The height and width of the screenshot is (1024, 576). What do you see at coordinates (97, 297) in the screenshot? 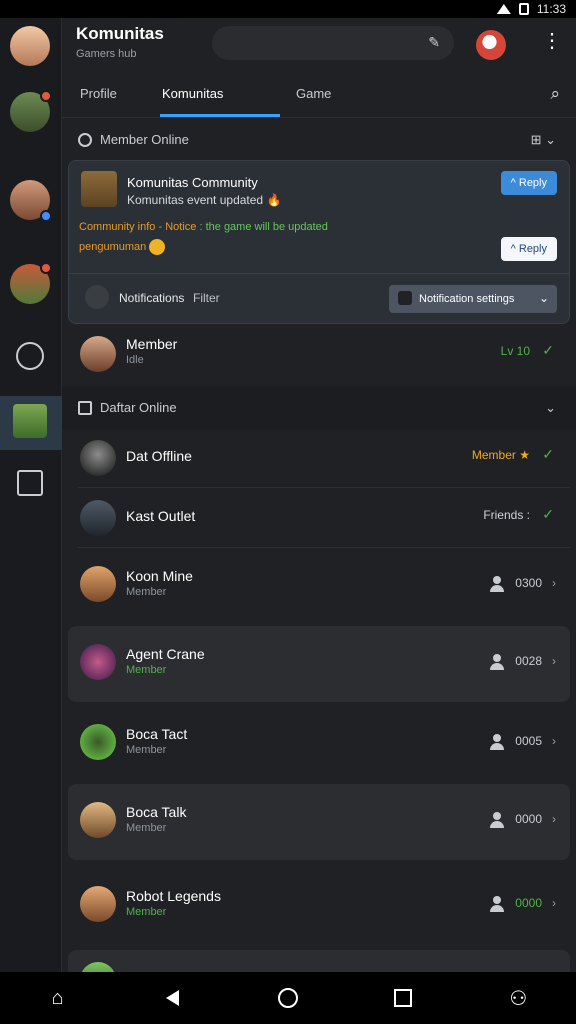
I see `notification-icon` at bounding box center [97, 297].